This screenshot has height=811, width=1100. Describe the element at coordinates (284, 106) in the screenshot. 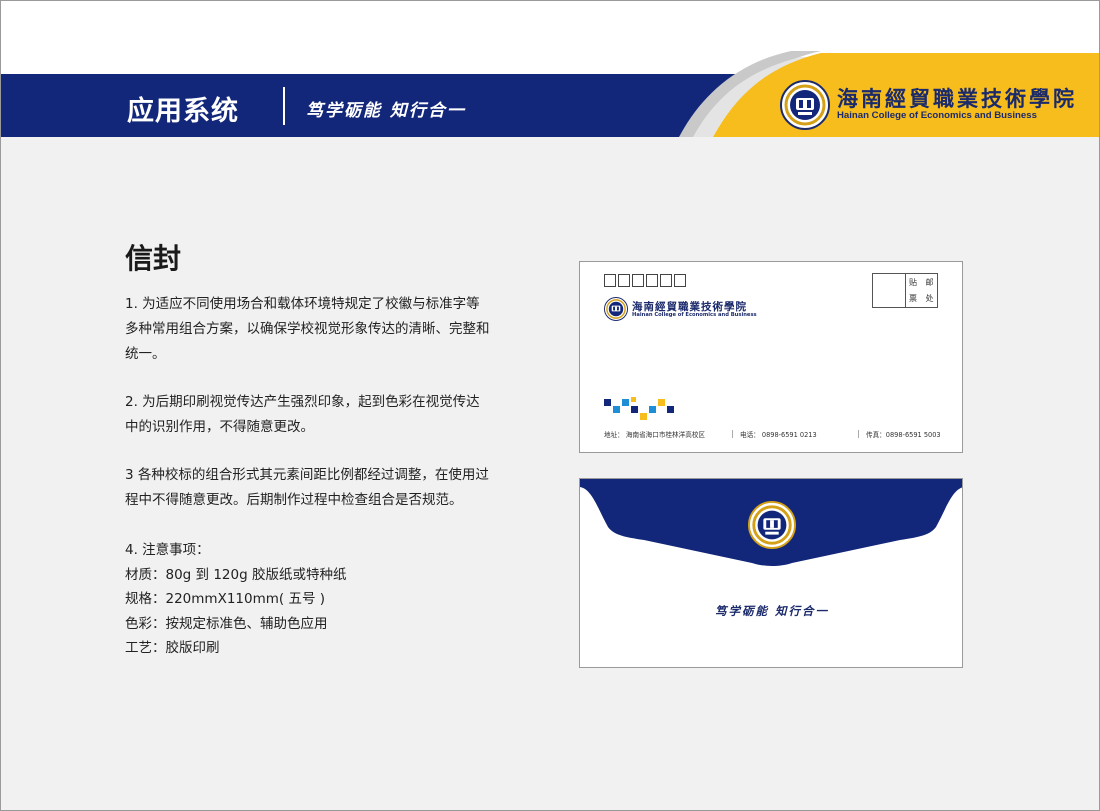

I see `header-divider` at that location.